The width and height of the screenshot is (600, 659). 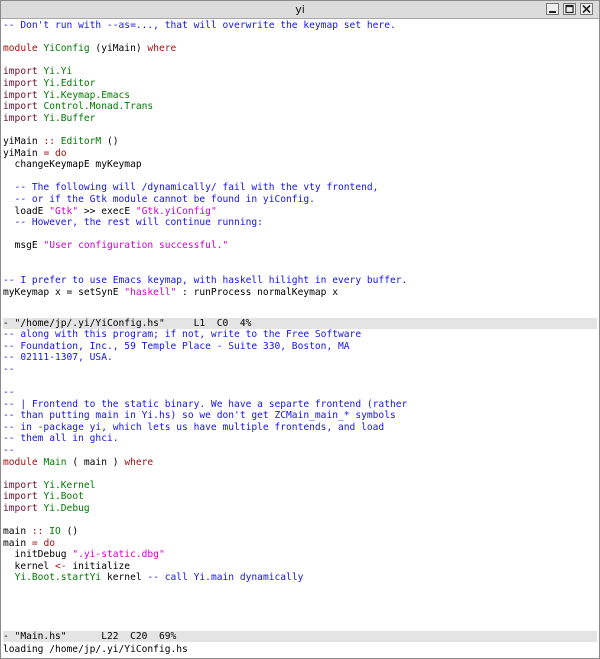 I want to click on code-token: Yi.Boot.startYi, so click(x=58, y=578).